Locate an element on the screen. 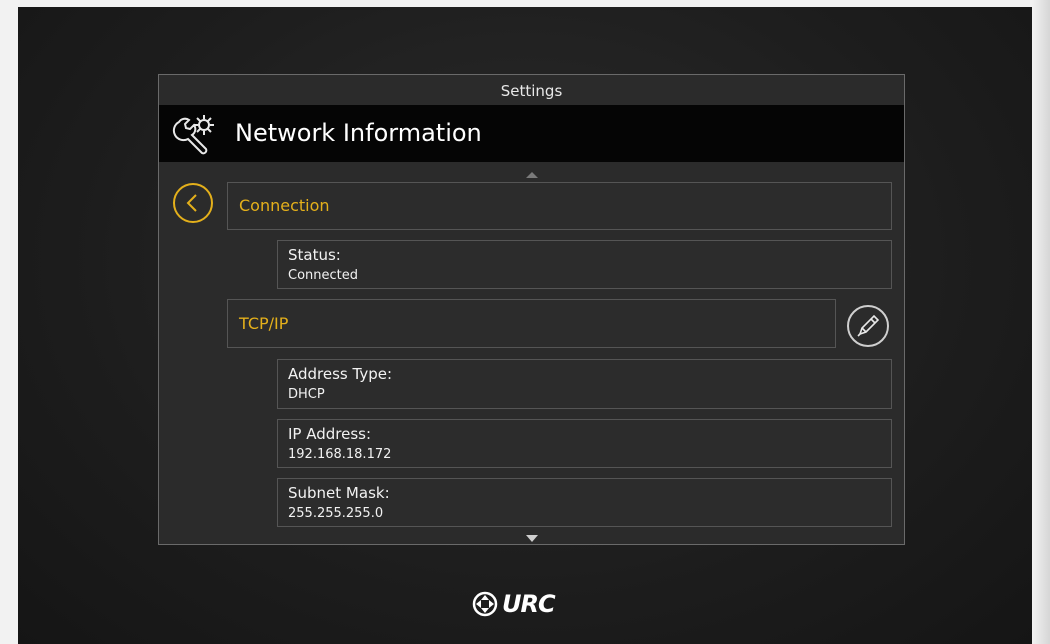 The height and width of the screenshot is (644, 1050). subnet-mask-field: Subnet Mask: 255.255.255.0 is located at coordinates (584, 502).